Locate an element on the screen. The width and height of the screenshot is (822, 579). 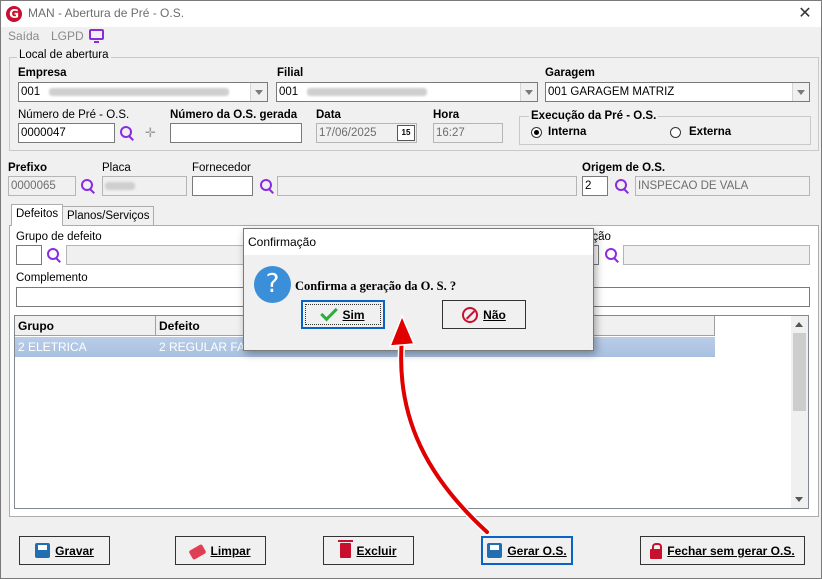
origem-code-input: 2 is located at coordinates (595, 186).